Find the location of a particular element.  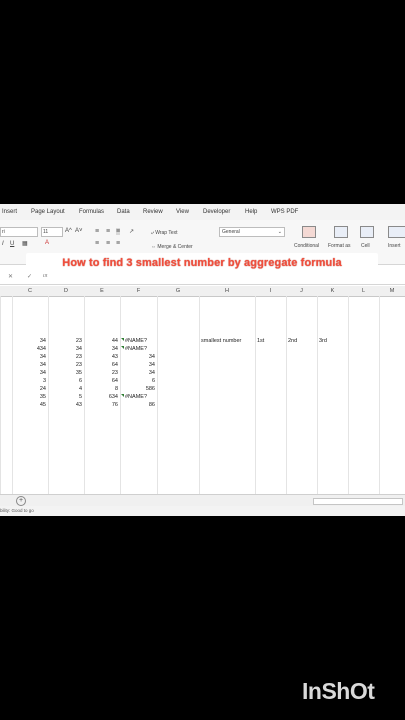

shrink-font-button: A˅ is located at coordinates (79, 231).